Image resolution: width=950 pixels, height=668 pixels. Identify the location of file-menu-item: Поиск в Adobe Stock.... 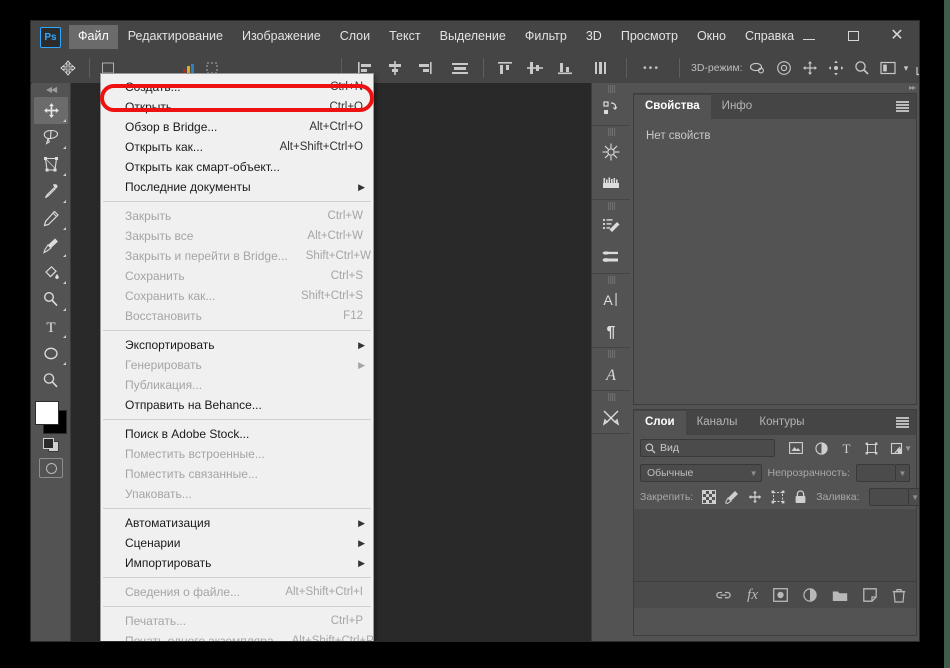
(237, 434).